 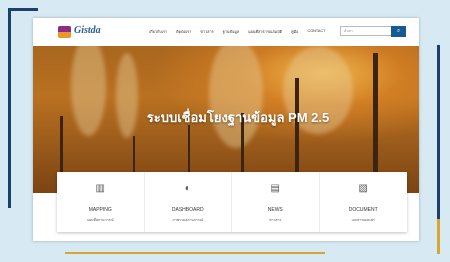 I want to click on card-subtitle: แผนที่สถานการณ์, so click(x=100, y=220).